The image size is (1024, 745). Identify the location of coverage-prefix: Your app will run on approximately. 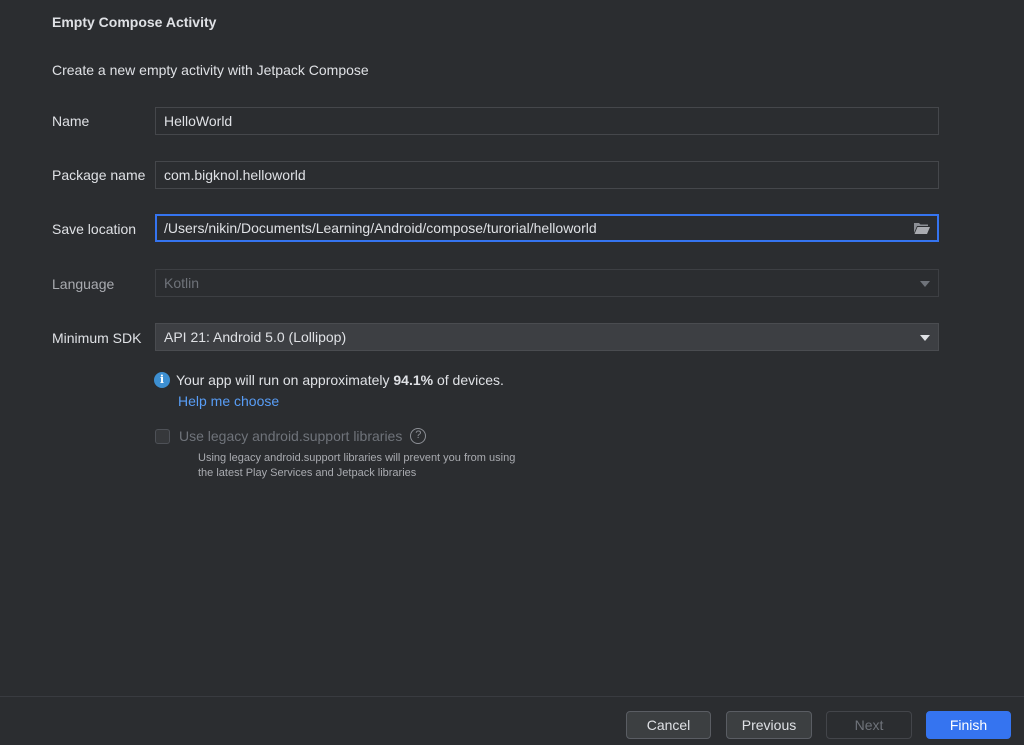
(283, 380).